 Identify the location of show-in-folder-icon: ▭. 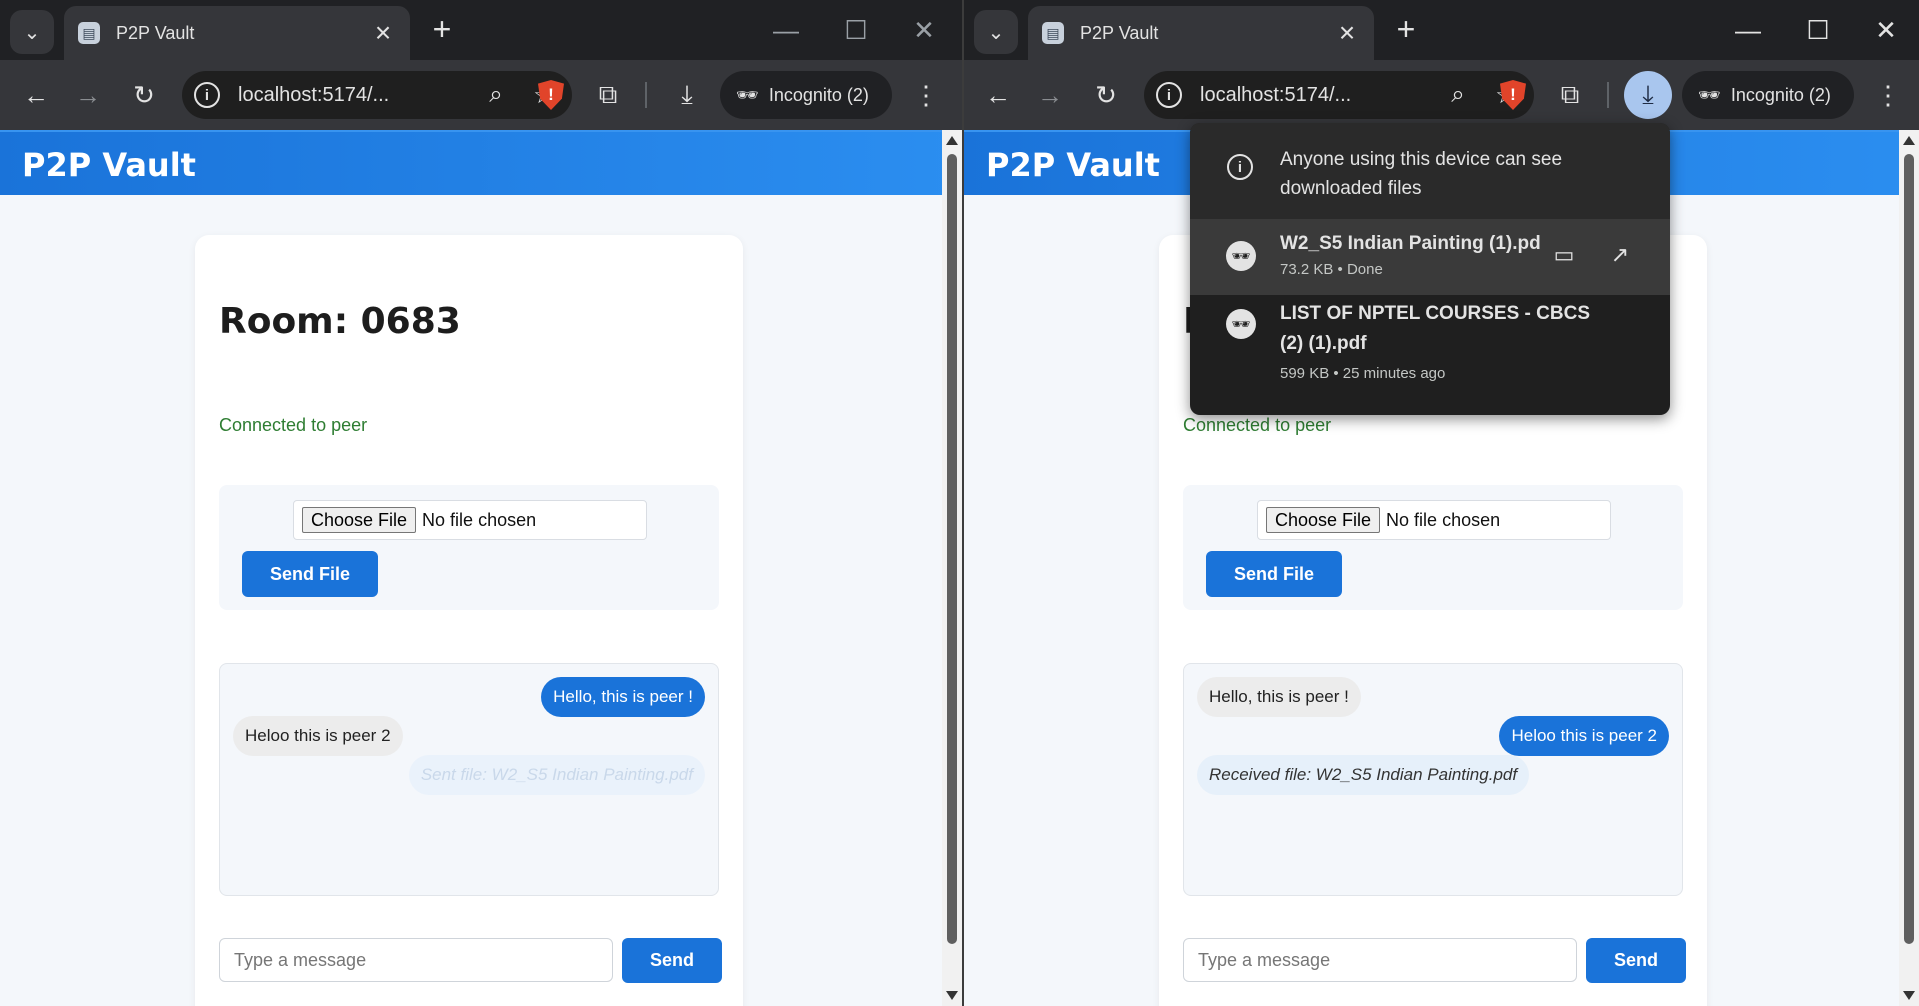
(1564, 255).